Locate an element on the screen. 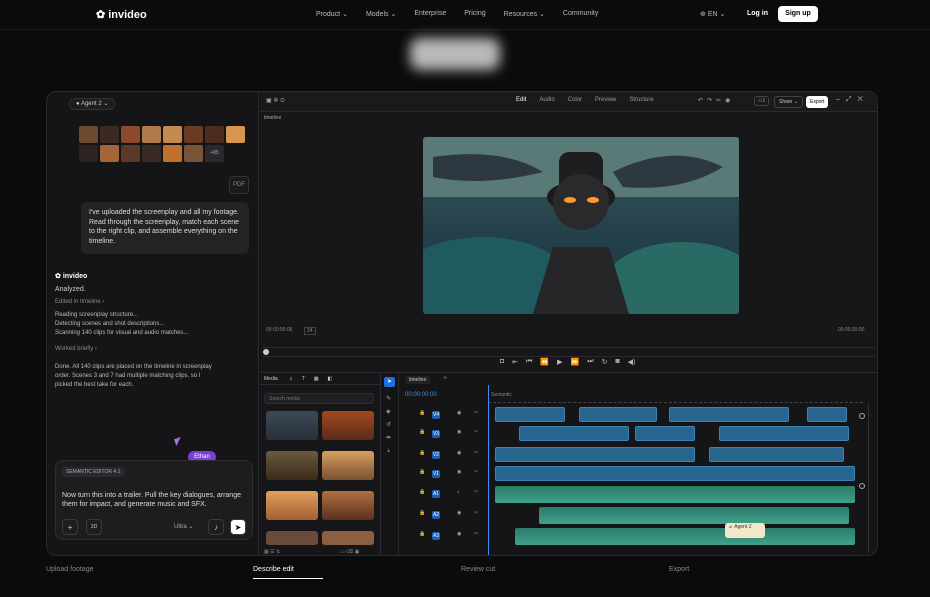 This screenshot has width=930, height=597. rewind-icon: ⏮ is located at coordinates (529, 362).